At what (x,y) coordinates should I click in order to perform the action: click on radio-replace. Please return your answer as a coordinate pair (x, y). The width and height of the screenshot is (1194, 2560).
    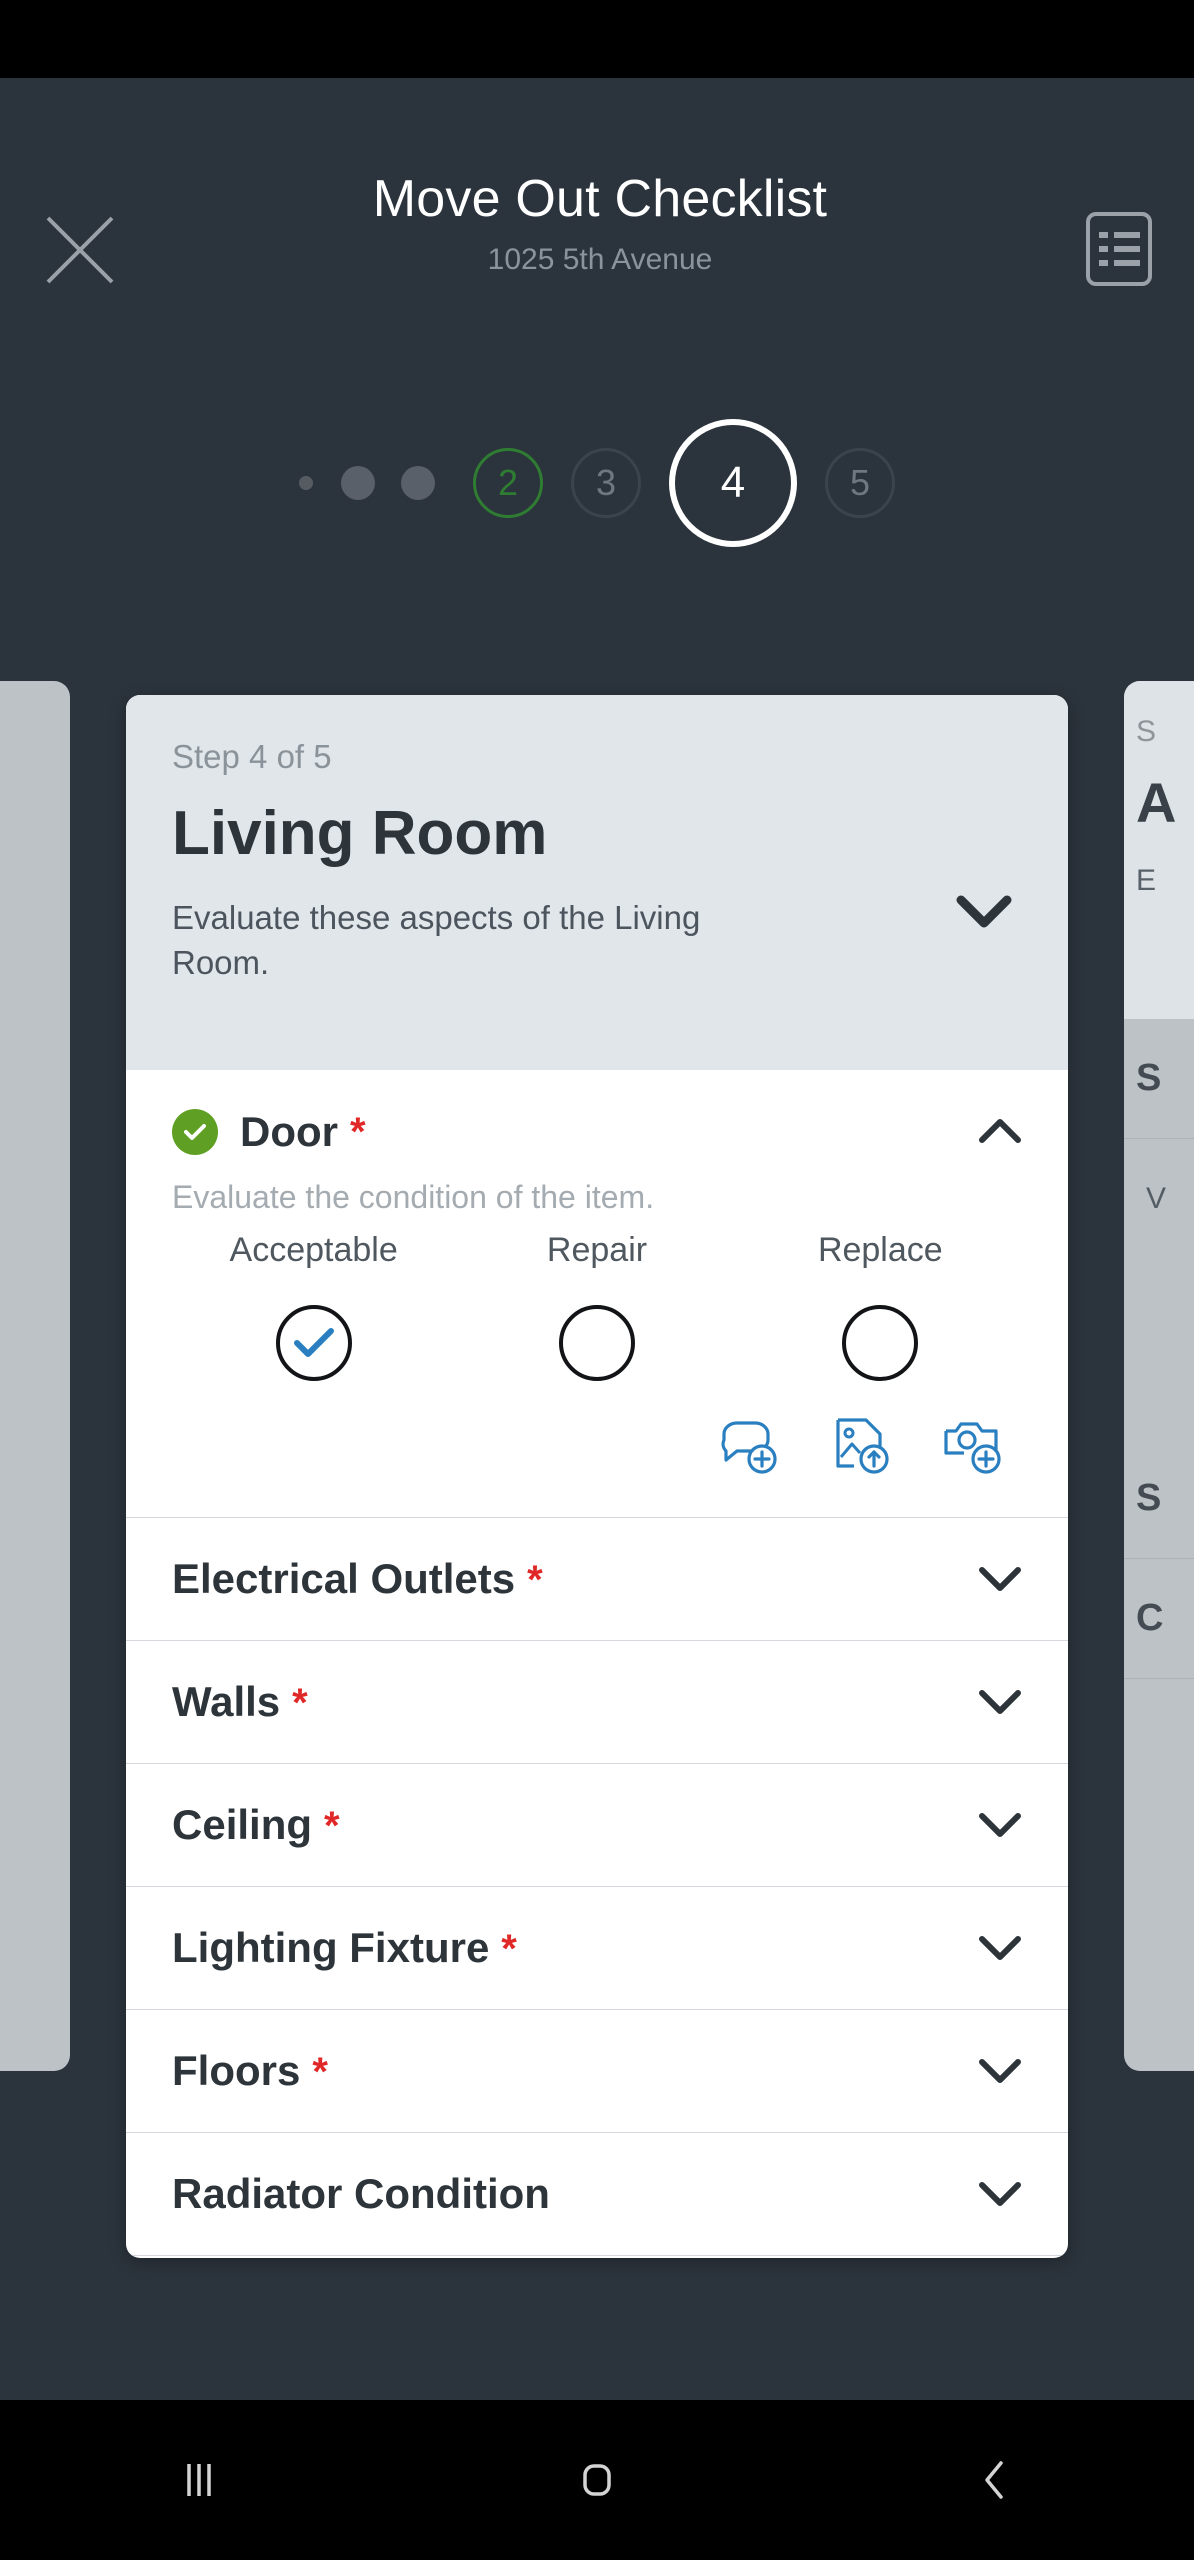
    Looking at the image, I should click on (880, 1343).